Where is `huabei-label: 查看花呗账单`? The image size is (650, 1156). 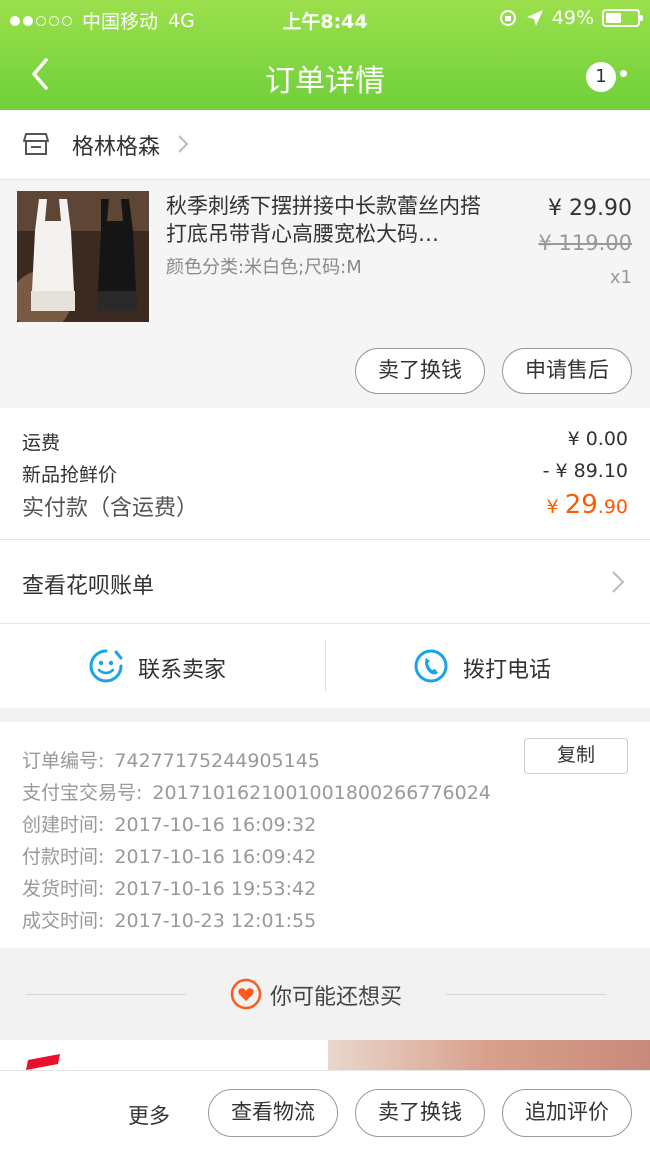
huabei-label: 查看花呗账单 is located at coordinates (88, 586).